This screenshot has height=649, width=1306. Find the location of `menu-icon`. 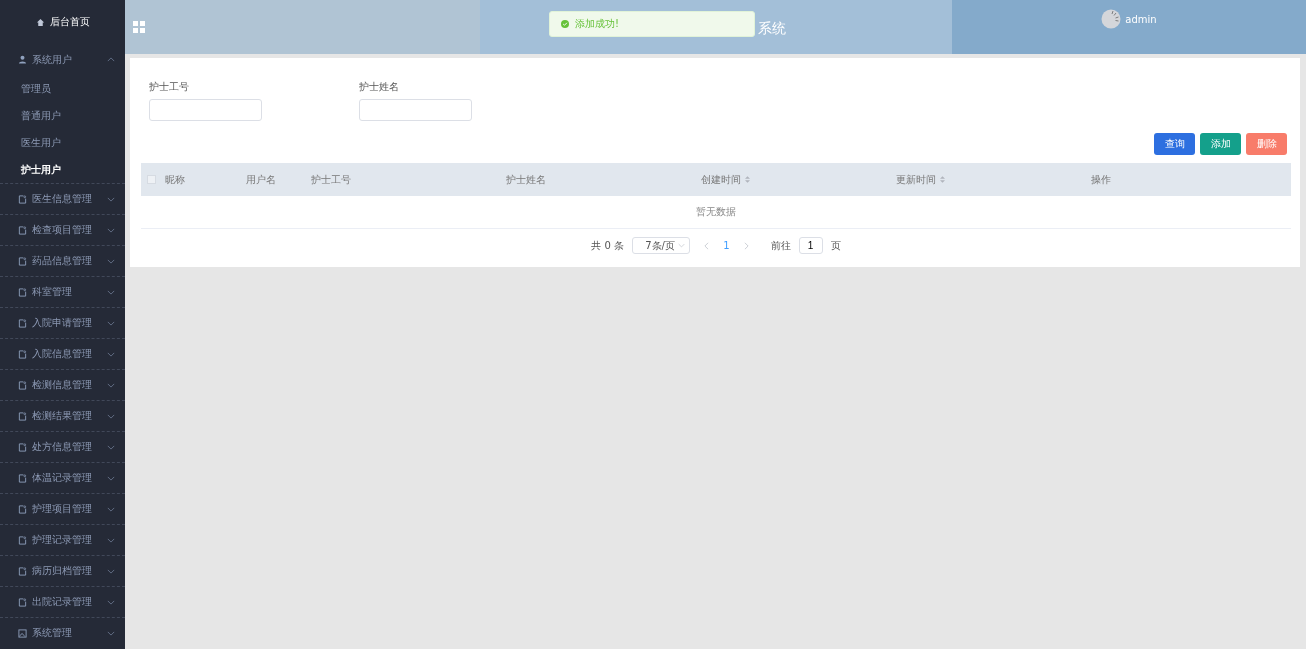

menu-icon is located at coordinates (139, 27).